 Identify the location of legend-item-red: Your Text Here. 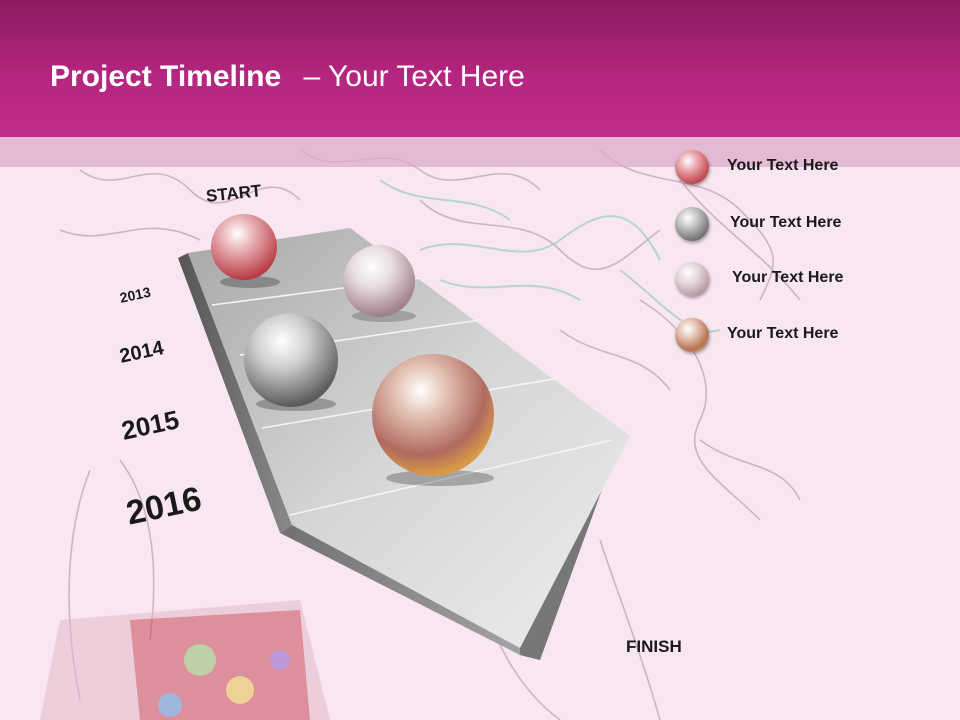
(775, 167).